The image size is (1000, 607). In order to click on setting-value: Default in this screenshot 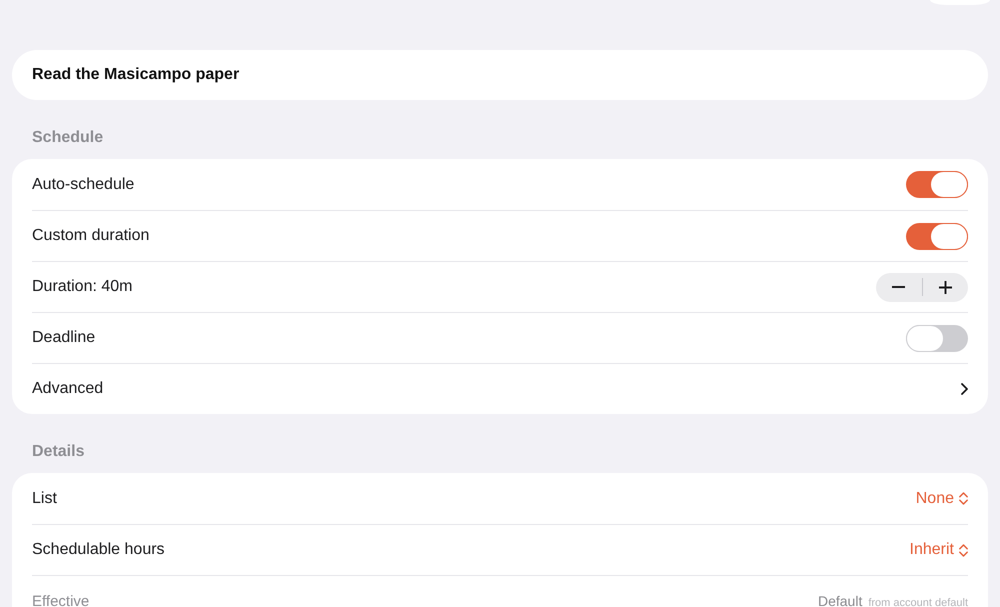, I will do `click(840, 600)`.